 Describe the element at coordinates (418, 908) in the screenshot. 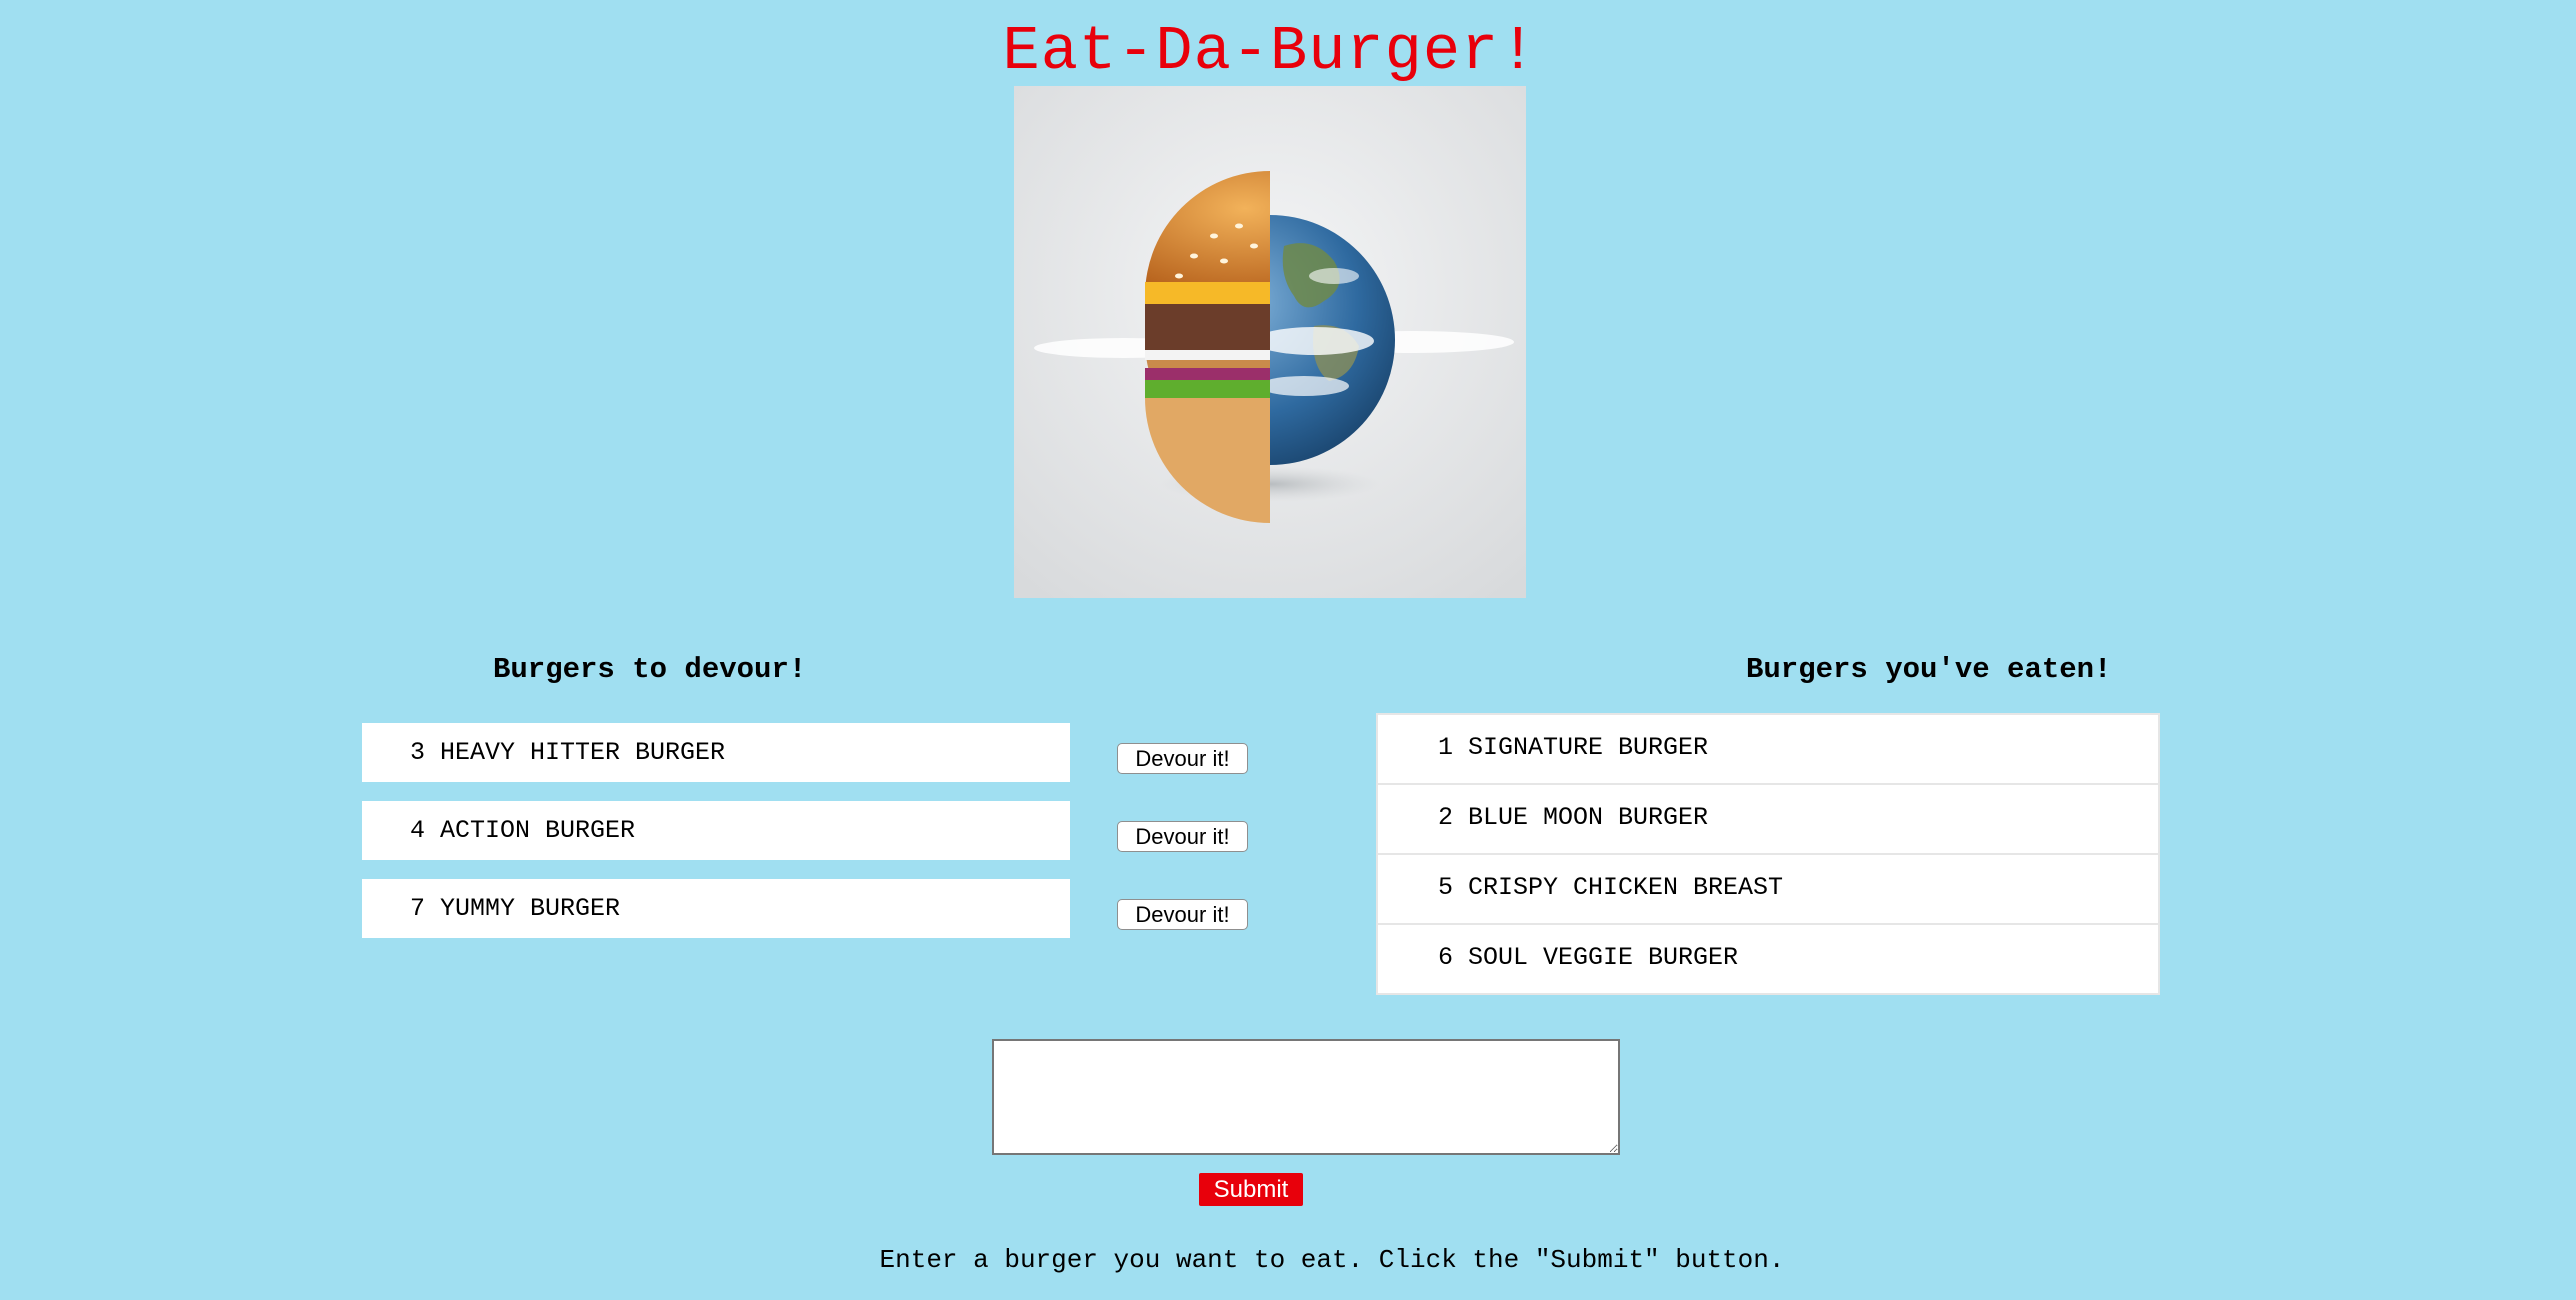

I see `burger-id: 7` at that location.